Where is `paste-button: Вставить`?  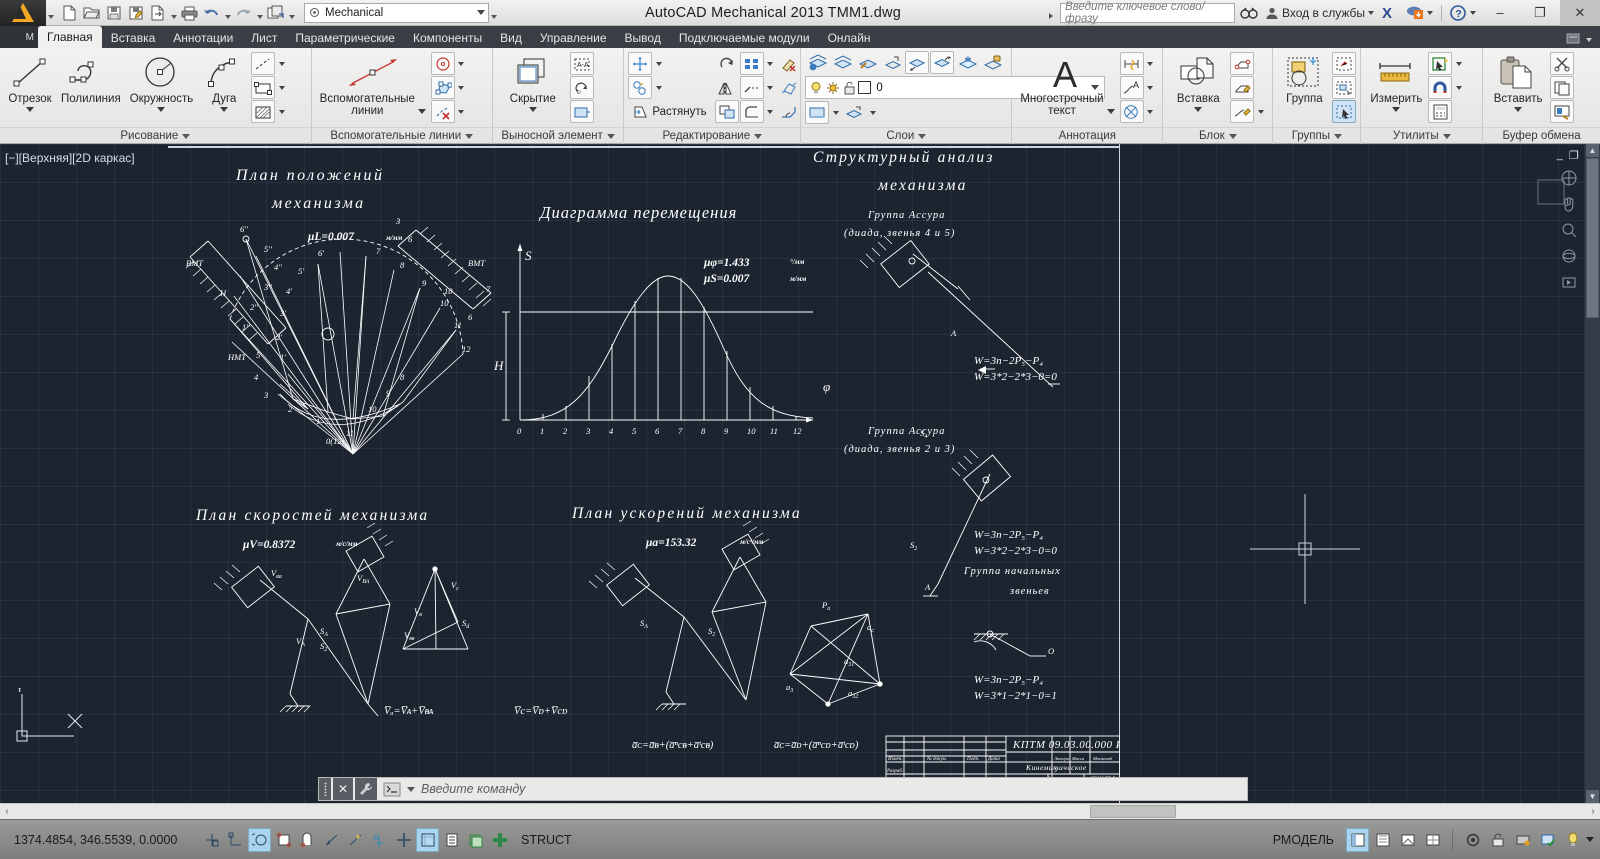
paste-button: Вставить is located at coordinates (1518, 82).